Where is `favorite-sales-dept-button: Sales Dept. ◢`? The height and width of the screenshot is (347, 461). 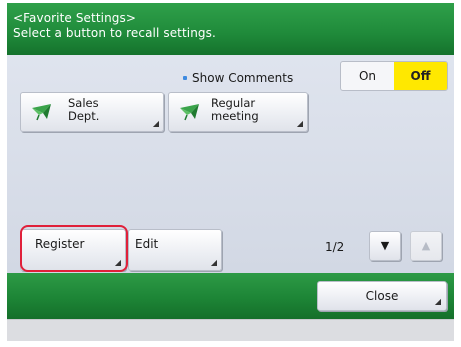 favorite-sales-dept-button: Sales Dept. ◢ is located at coordinates (92, 112).